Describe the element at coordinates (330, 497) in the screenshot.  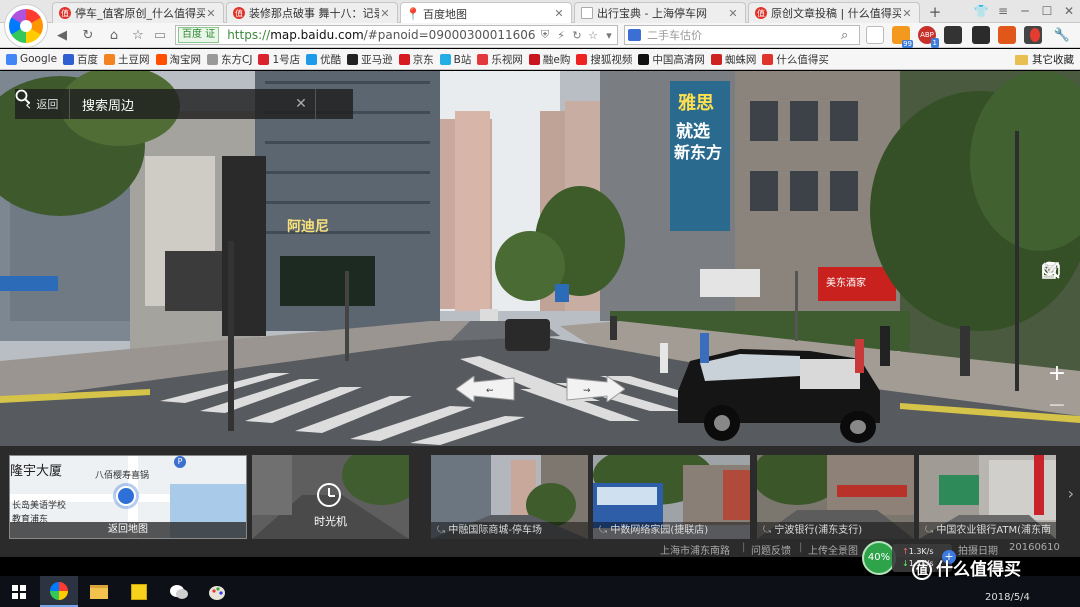
I see `time-machine-button: 时光机` at that location.